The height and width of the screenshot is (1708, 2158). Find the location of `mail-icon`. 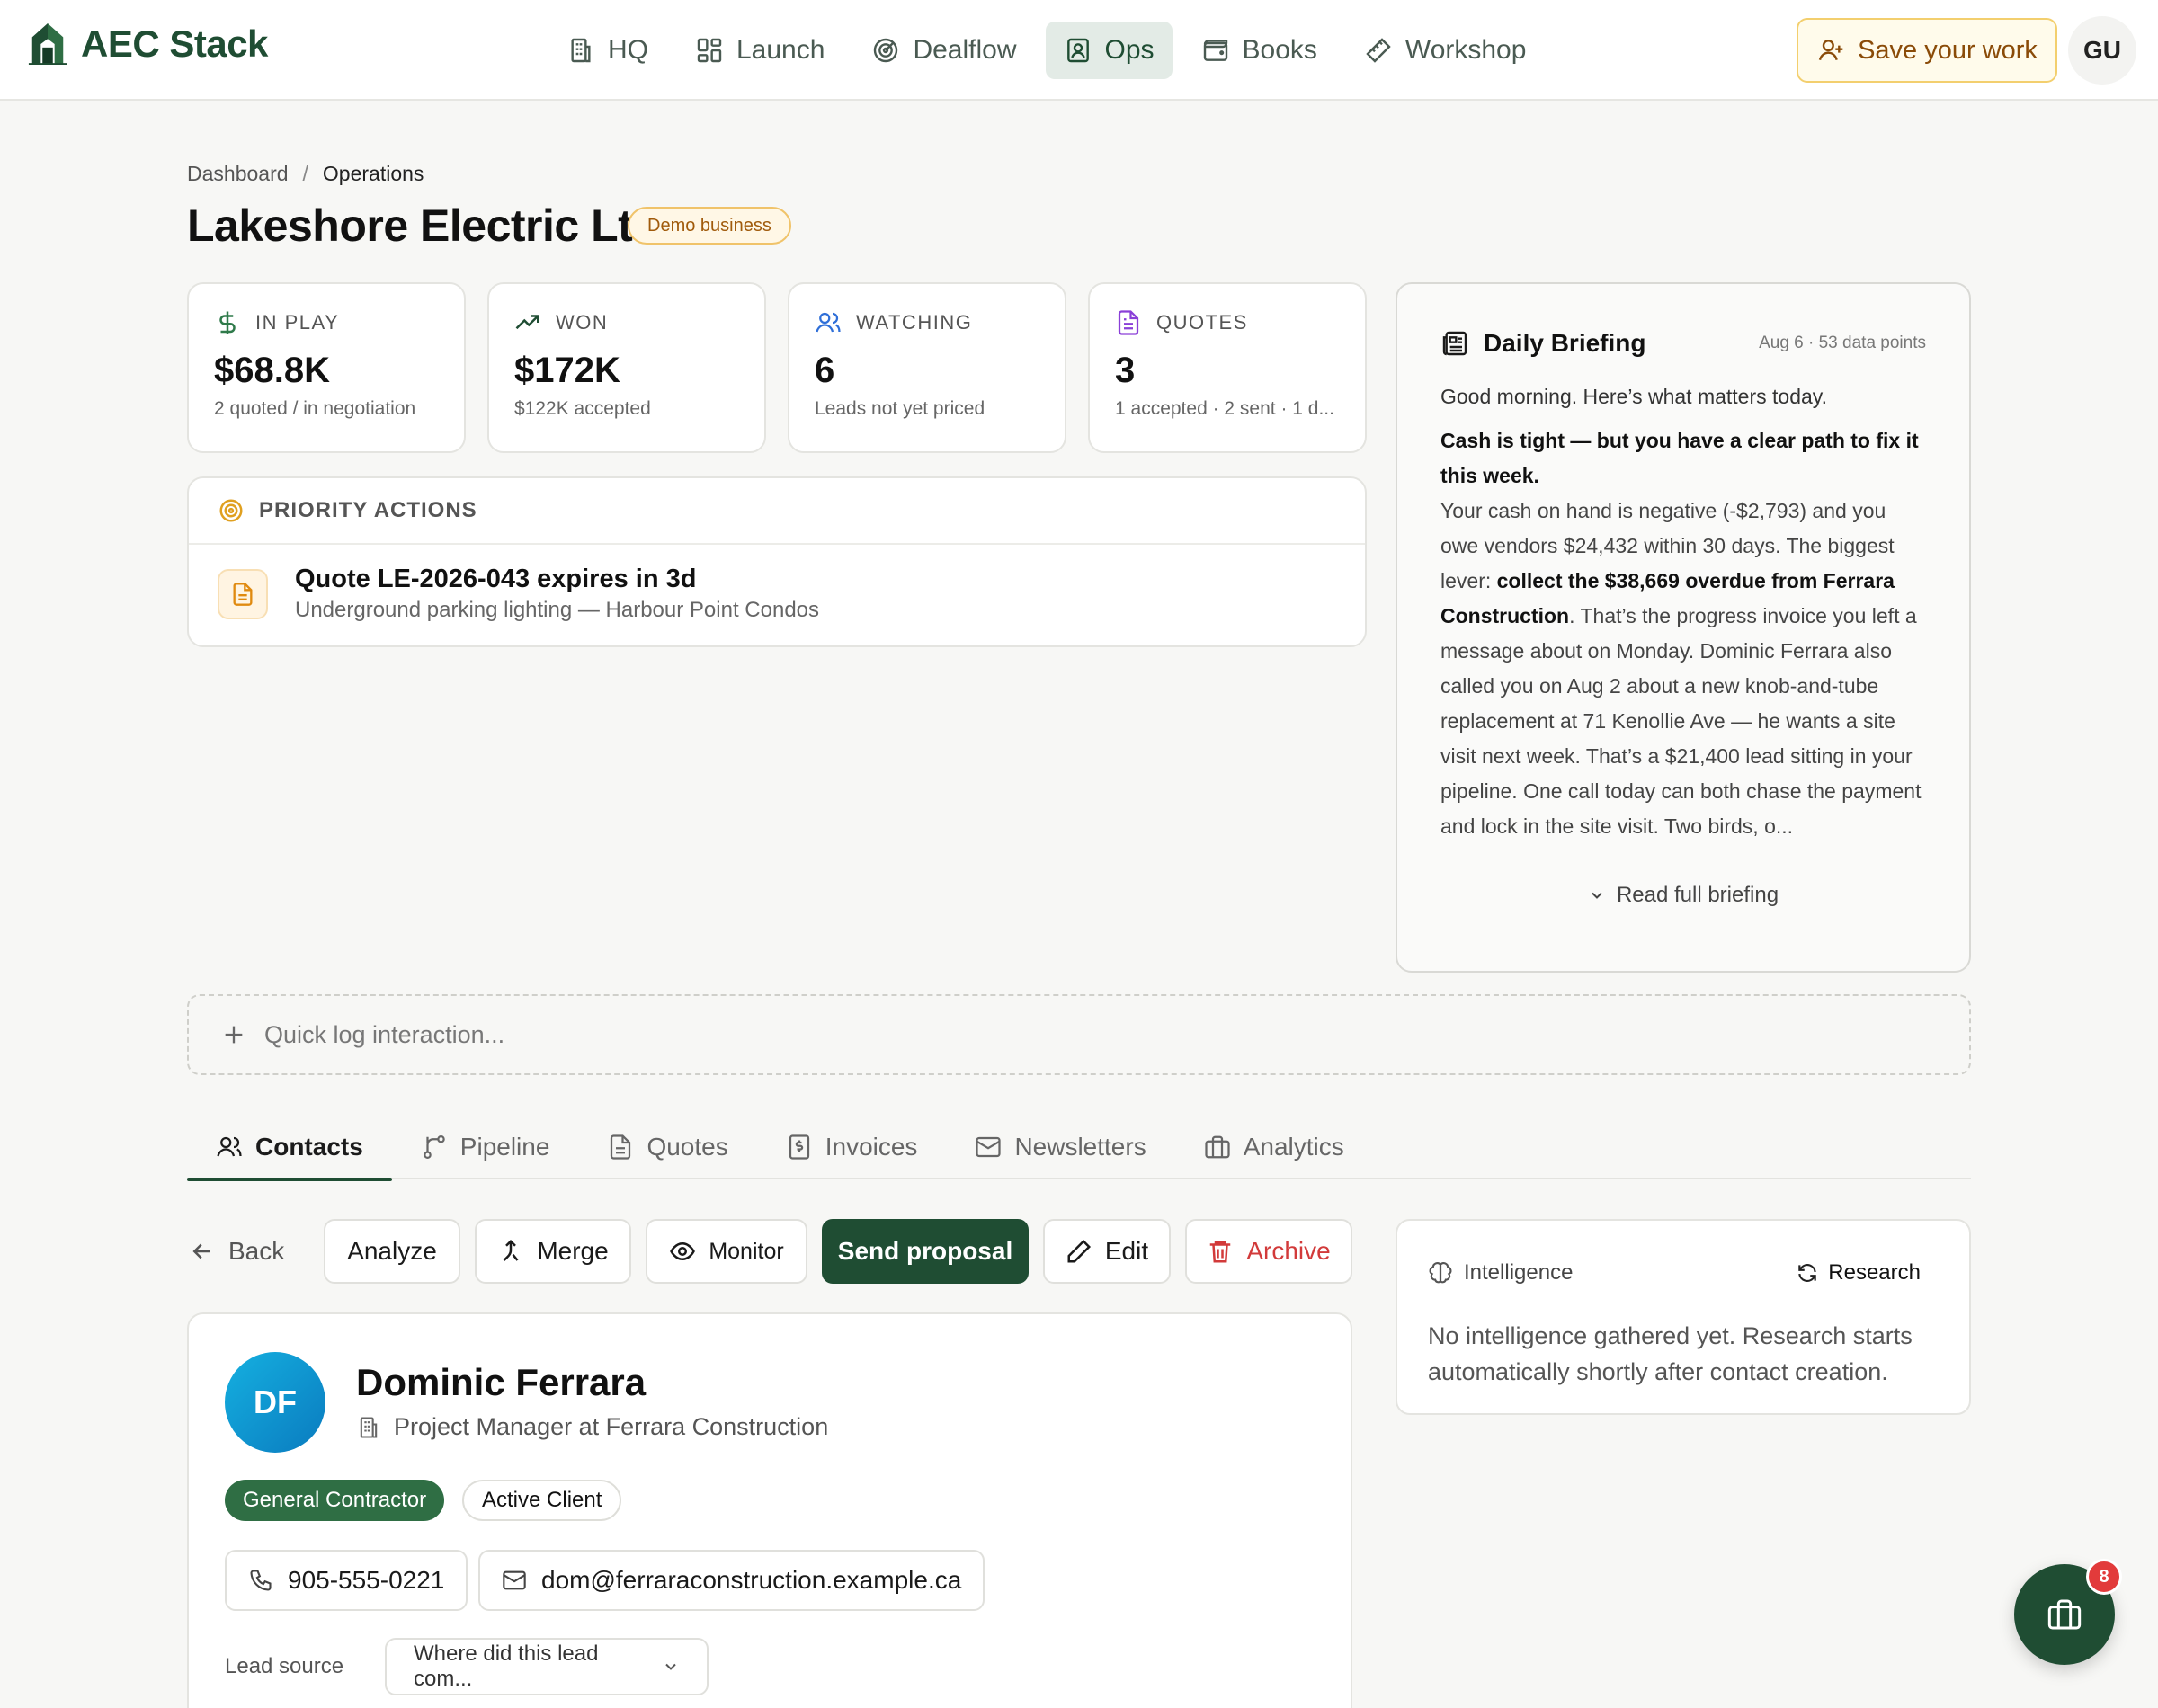

mail-icon is located at coordinates (989, 1147).